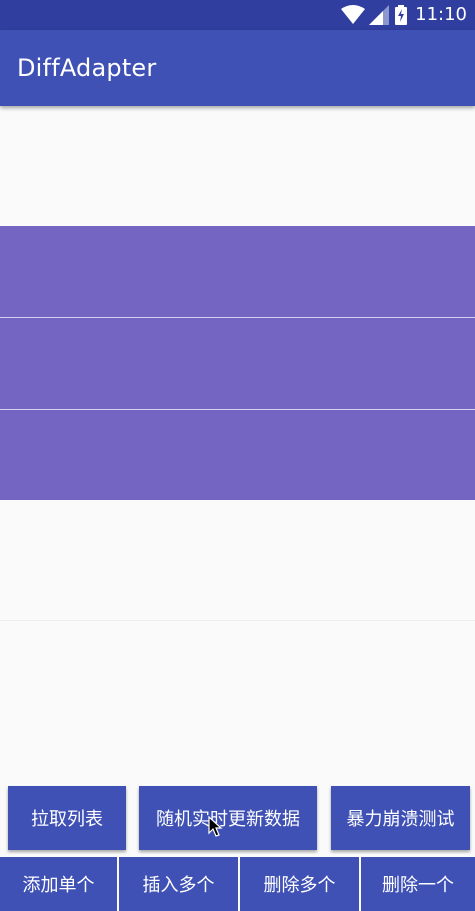 The width and height of the screenshot is (475, 911). What do you see at coordinates (237, 15) in the screenshot?
I see `status-bar: 11:10` at bounding box center [237, 15].